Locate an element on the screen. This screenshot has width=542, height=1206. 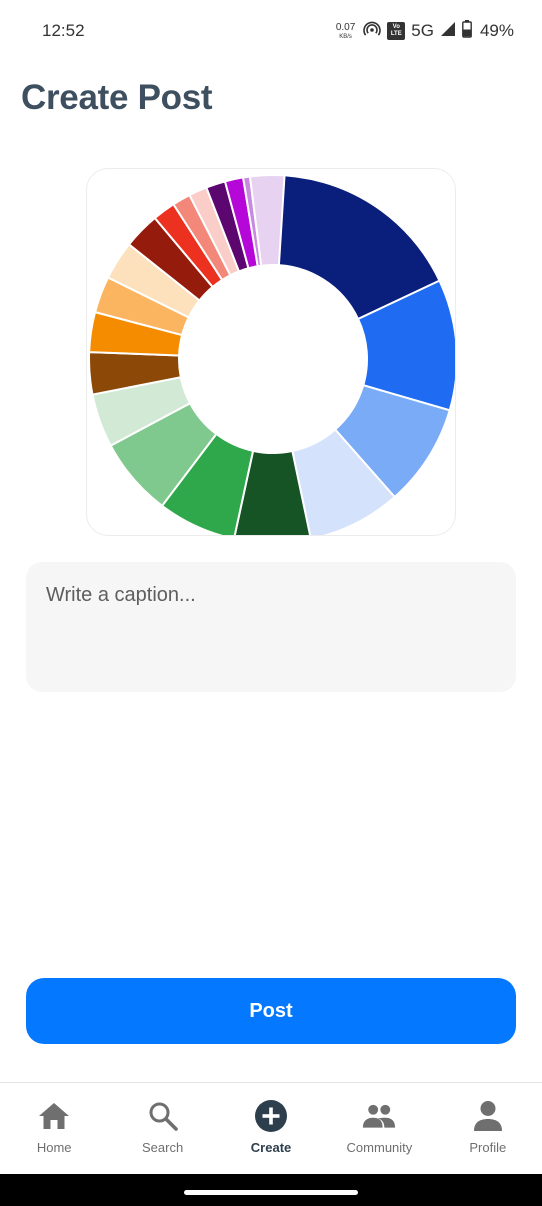
nav-item-profile: Profile is located at coordinates (488, 1128).